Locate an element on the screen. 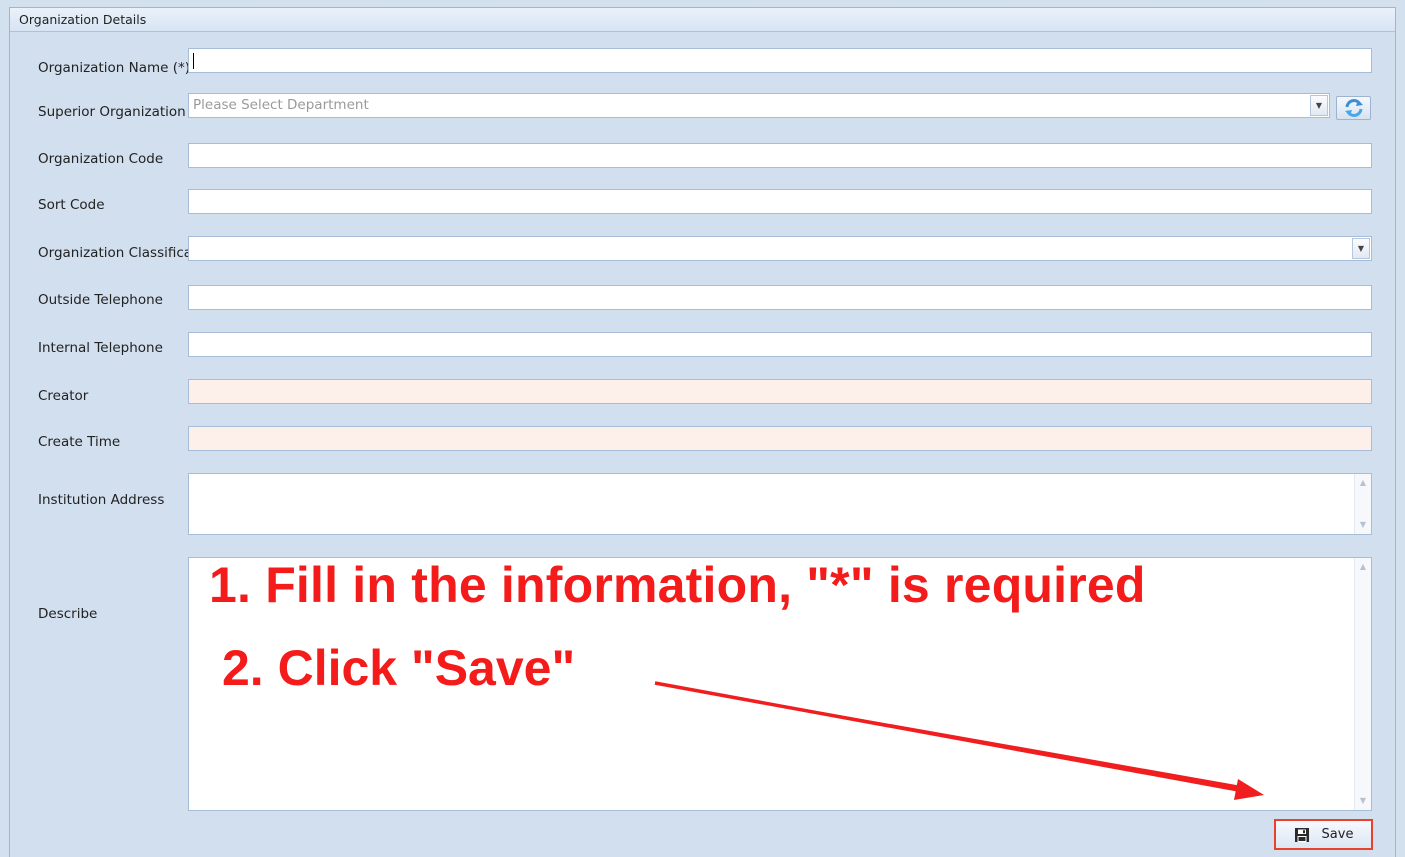  org-name-label: Organization Name (*) is located at coordinates (114, 68).